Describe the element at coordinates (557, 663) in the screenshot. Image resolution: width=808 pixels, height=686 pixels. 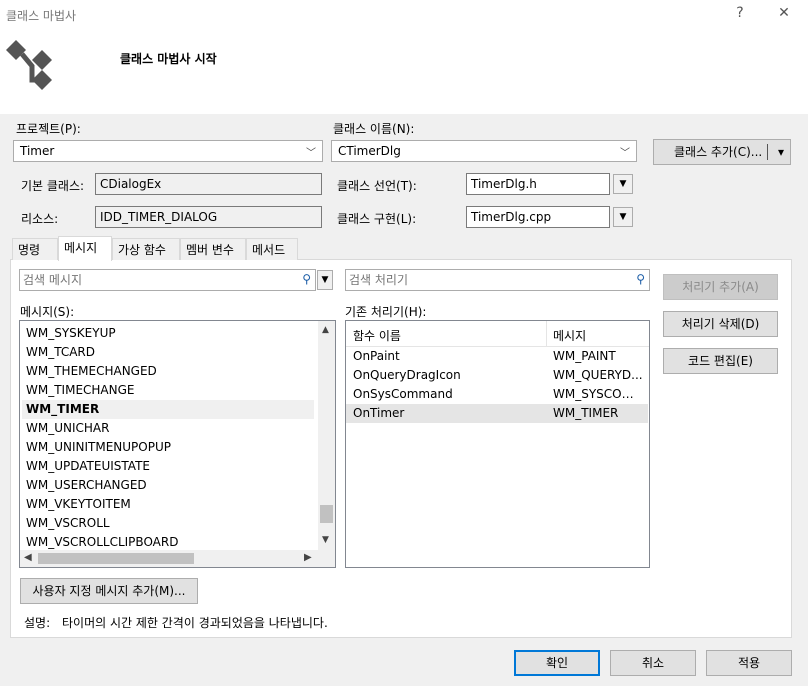
I see `ok-button: 확인` at that location.